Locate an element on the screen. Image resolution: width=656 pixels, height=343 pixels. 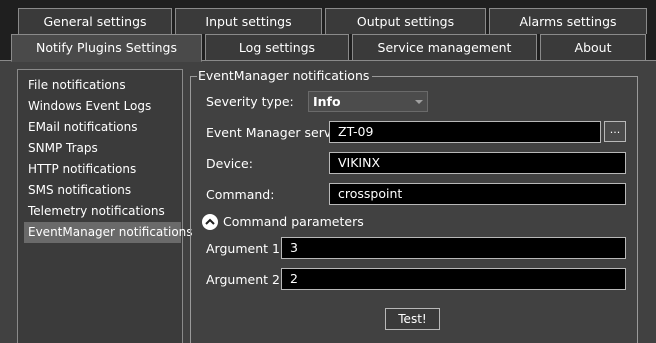
server-label: Event Manager server: is located at coordinates (277, 132).